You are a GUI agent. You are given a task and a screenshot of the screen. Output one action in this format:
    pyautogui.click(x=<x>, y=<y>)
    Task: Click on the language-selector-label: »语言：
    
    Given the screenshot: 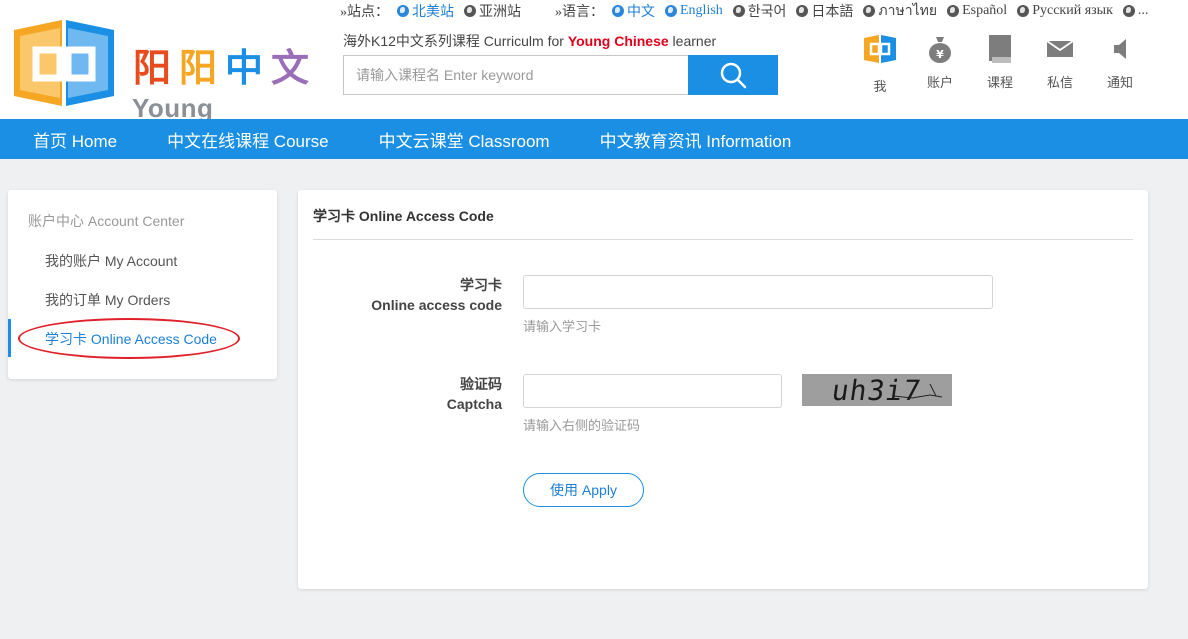 What is the action you would take?
    pyautogui.click(x=579, y=12)
    